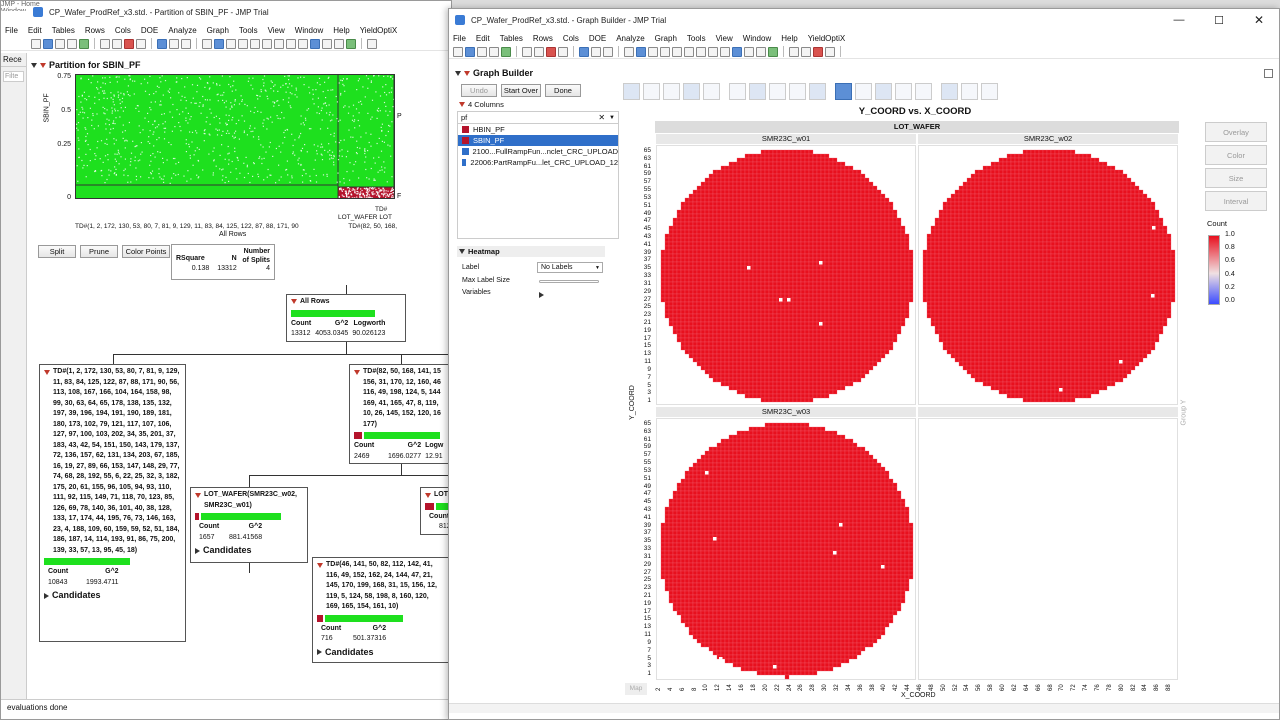 The width and height of the screenshot is (1280, 720). Describe the element at coordinates (843, 91) in the screenshot. I see `heatmap-element-icon` at that location.